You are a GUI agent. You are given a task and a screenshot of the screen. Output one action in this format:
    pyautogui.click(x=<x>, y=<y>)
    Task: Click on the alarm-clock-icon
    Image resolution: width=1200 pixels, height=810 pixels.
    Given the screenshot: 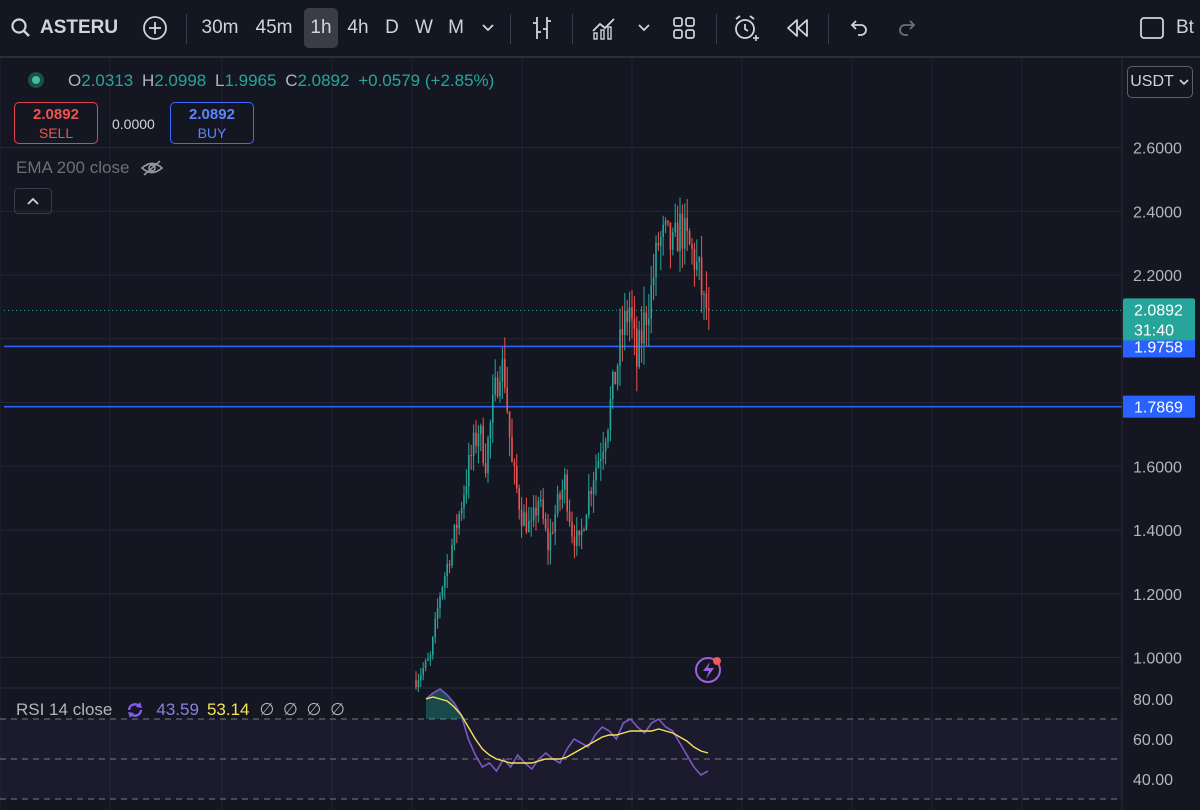 What is the action you would take?
    pyautogui.click(x=747, y=28)
    